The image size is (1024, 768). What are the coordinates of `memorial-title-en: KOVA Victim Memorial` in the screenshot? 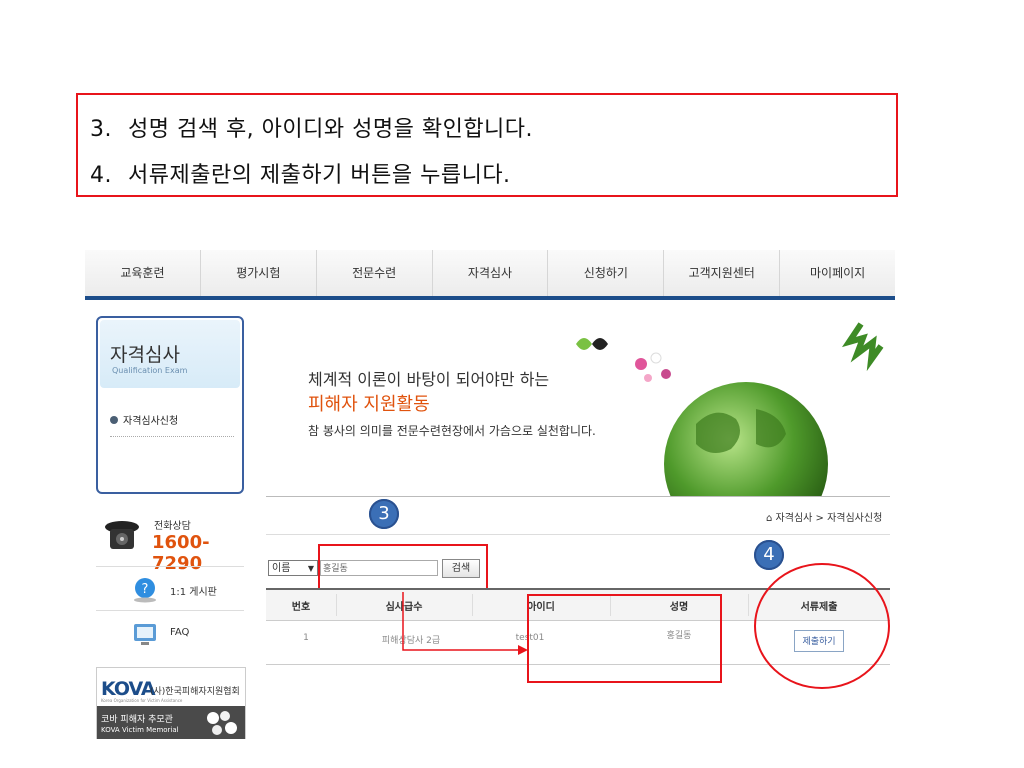 It's located at (140, 730).